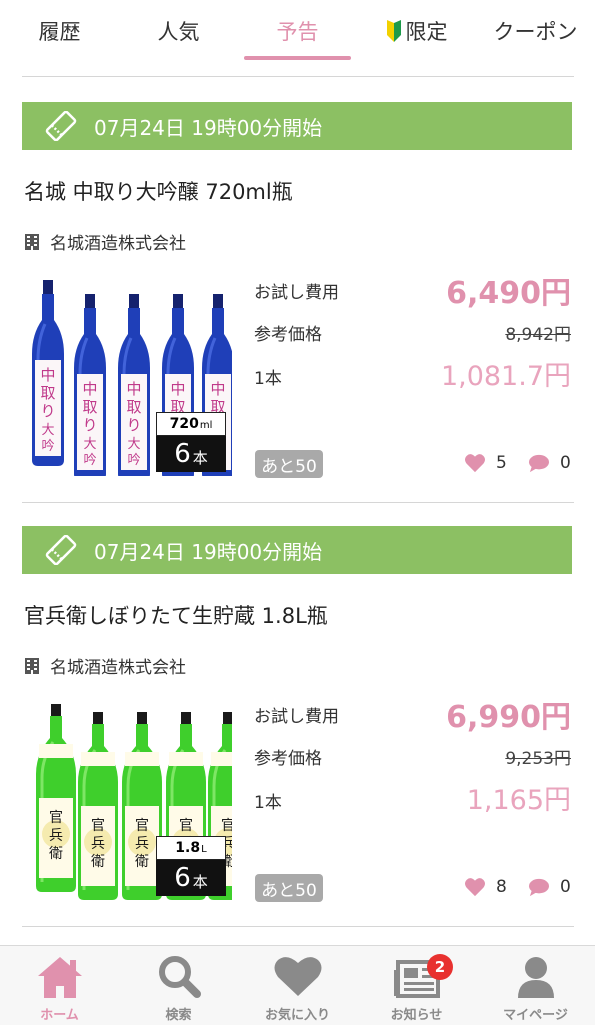  I want to click on unit-price: 1,165円, so click(518, 800).